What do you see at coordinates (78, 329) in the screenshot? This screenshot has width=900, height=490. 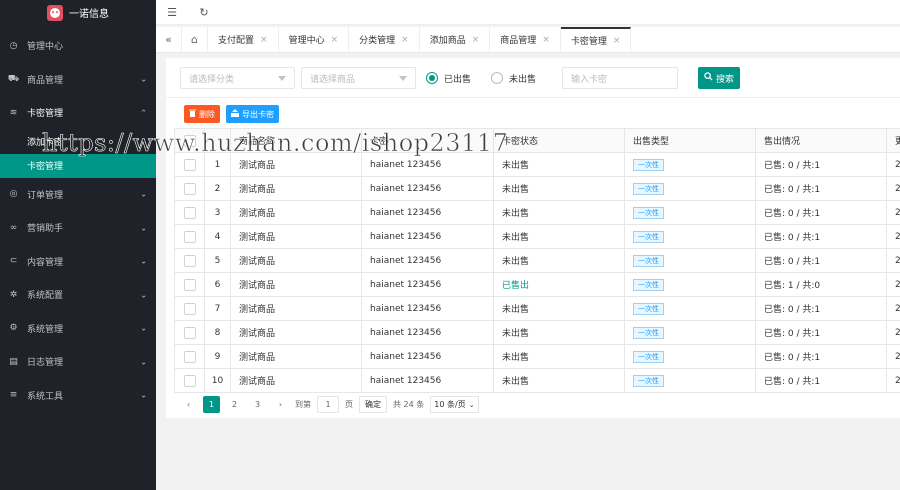 I see `sidebar-item-7: ⚙ 系统管理 ⌄` at bounding box center [78, 329].